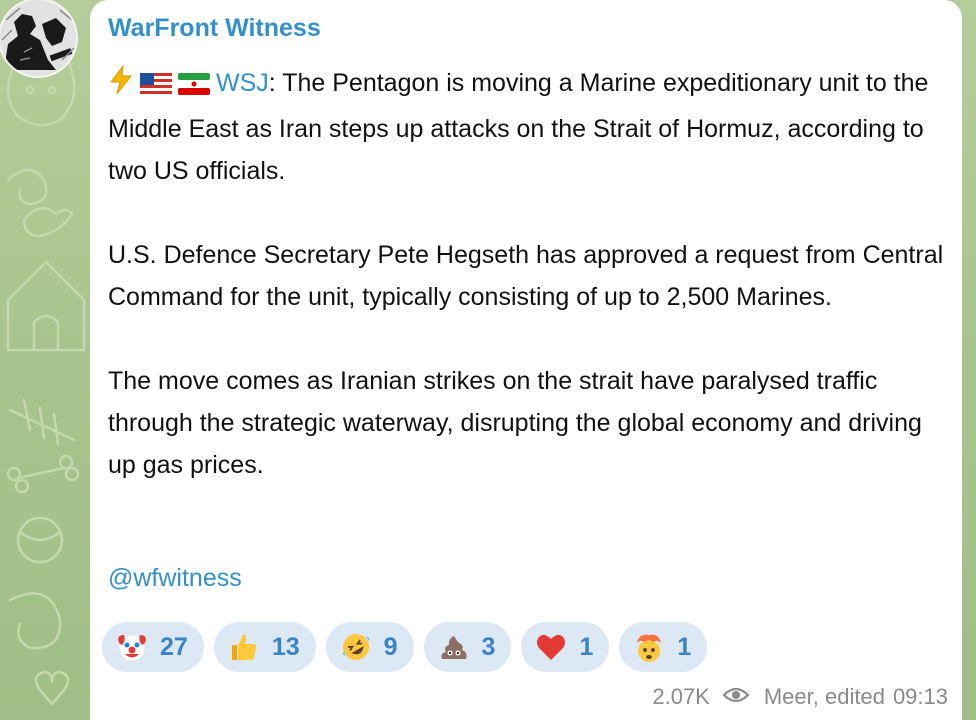 This screenshot has width=976, height=720. Describe the element at coordinates (175, 578) in the screenshot. I see `channel-mention-link: @wfwitness` at that location.